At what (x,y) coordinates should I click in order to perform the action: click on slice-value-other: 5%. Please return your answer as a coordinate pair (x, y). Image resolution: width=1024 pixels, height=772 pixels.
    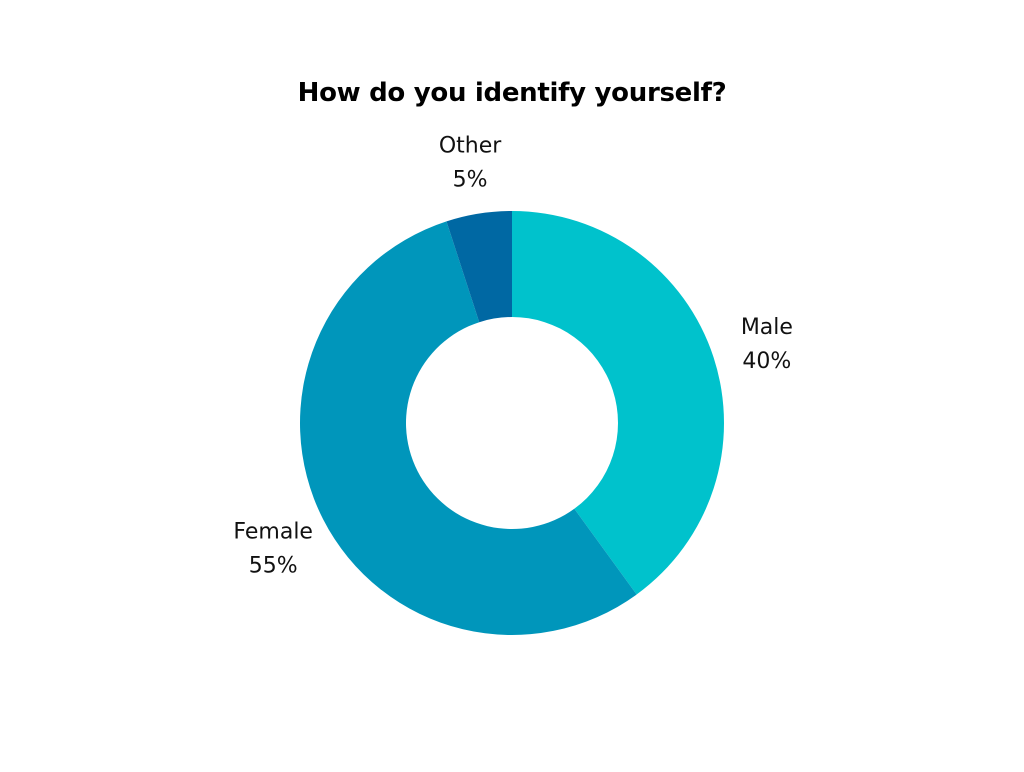
    Looking at the image, I should click on (470, 179).